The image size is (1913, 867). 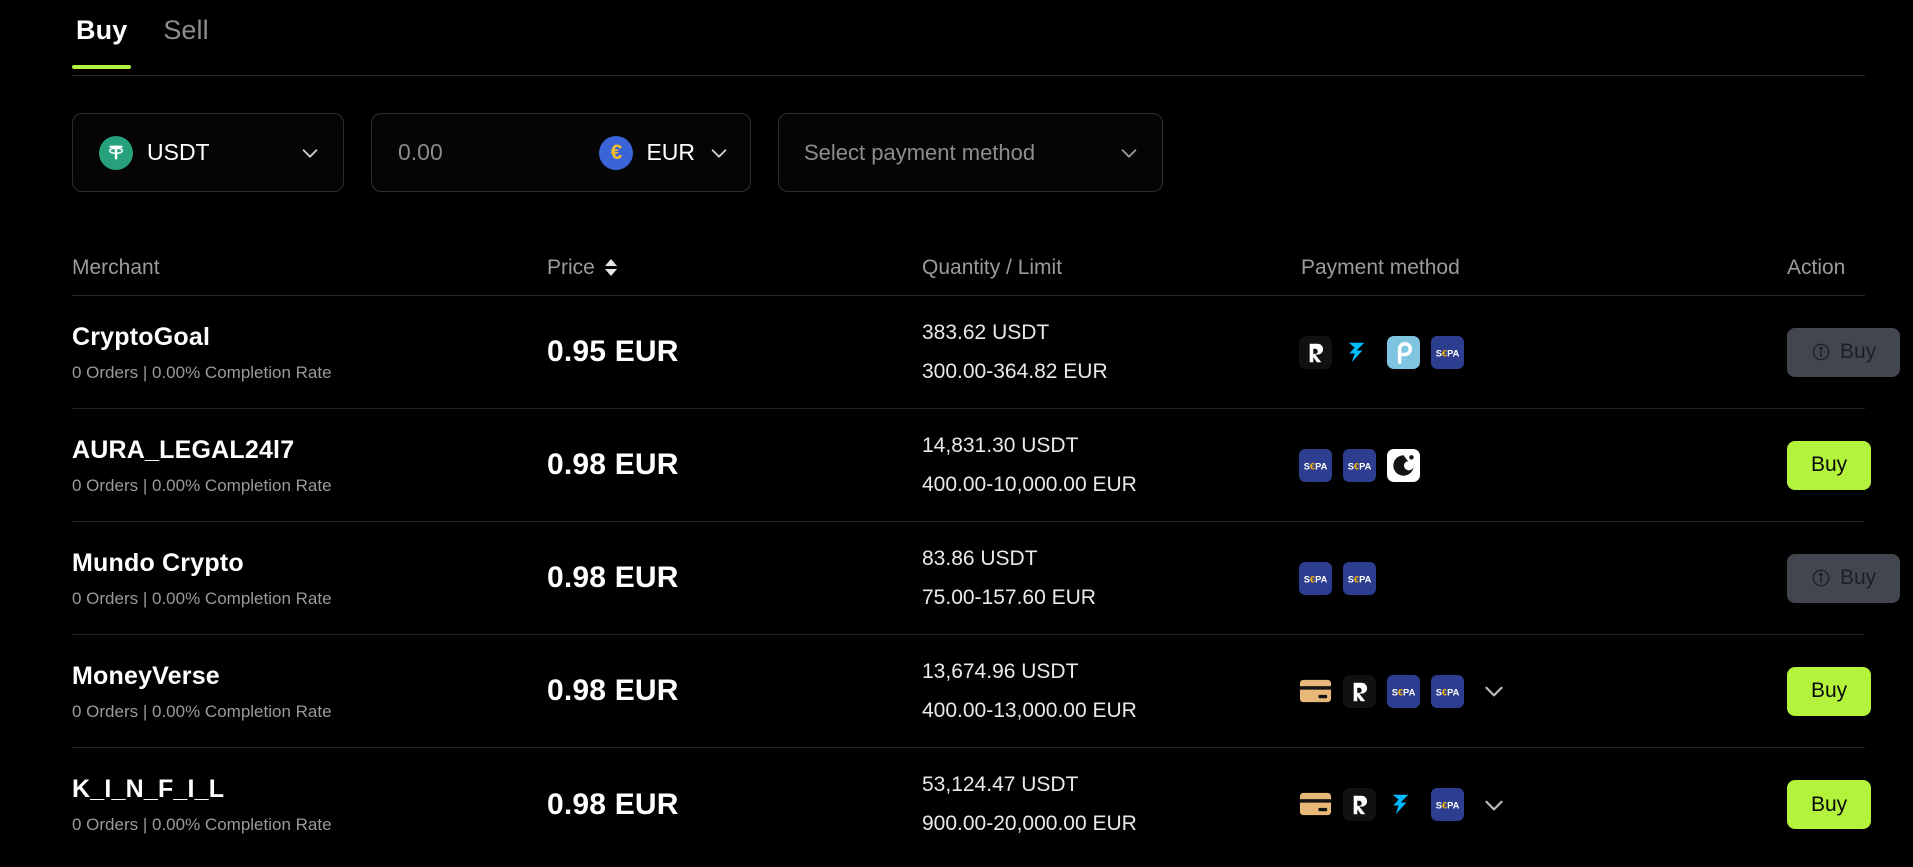 I want to click on euro-icon: €, so click(x=616, y=152).